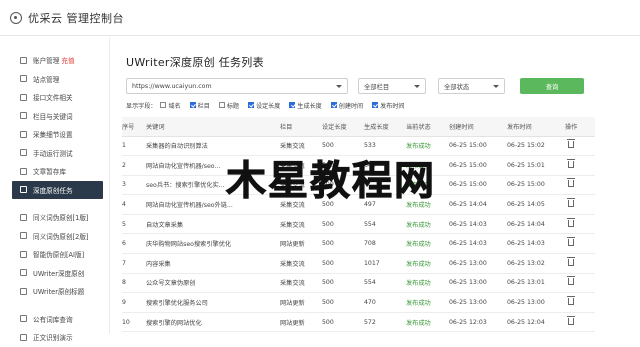 The image size is (640, 347). I want to click on sidebar-item-sites: 站点管理, so click(54, 79).